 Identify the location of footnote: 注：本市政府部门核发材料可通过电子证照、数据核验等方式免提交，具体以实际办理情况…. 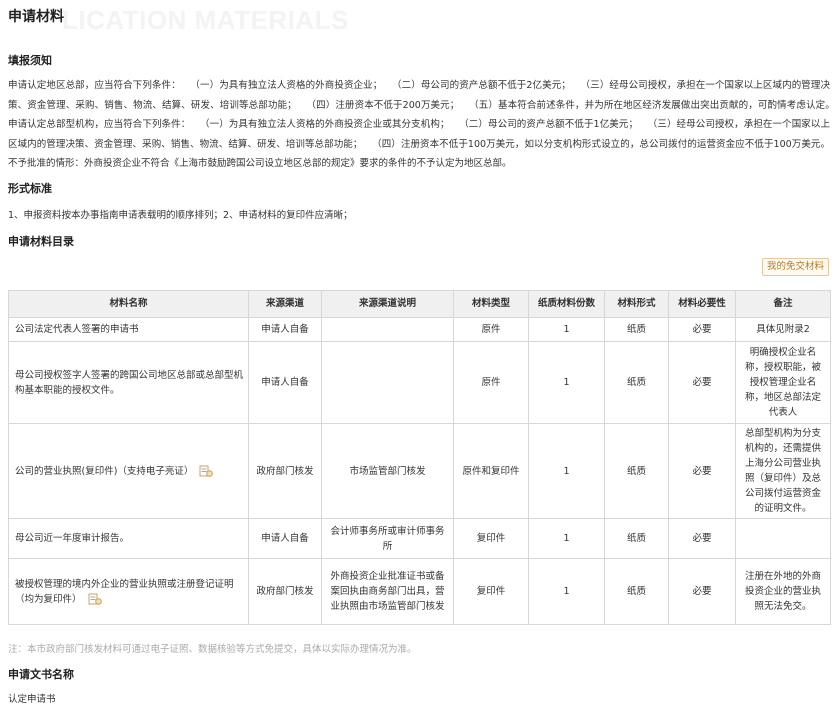
(212, 649).